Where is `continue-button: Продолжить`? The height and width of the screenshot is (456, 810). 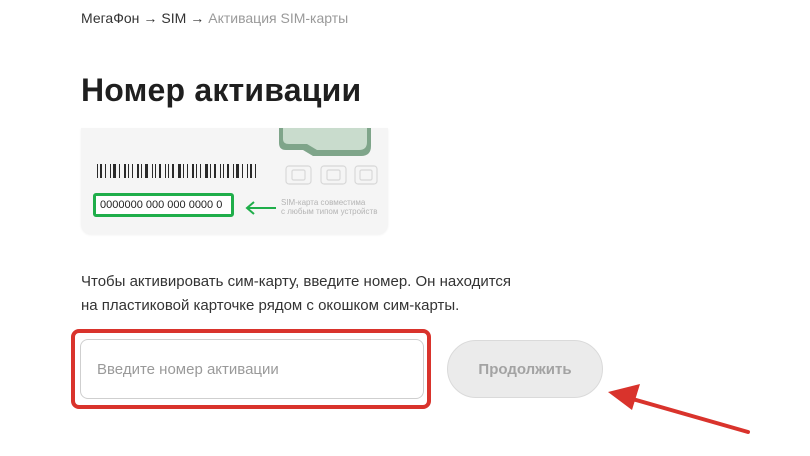 continue-button: Продолжить is located at coordinates (525, 369).